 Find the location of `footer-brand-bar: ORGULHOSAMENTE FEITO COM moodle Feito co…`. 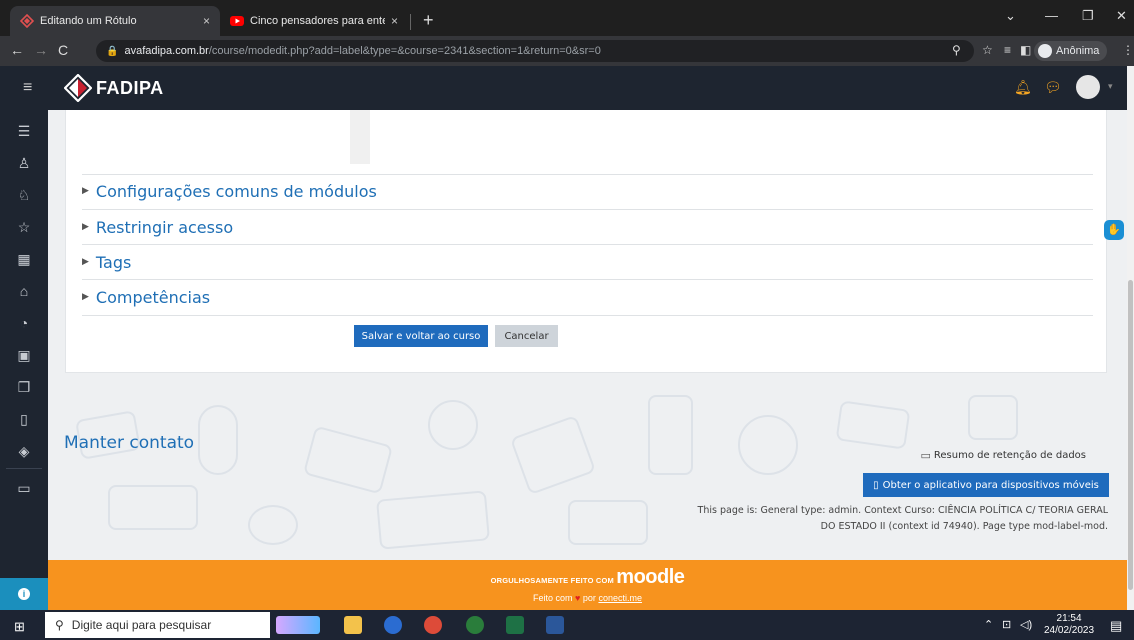

footer-brand-bar: ORGULHOSAMENTE FEITO COM moodle Feito co… is located at coordinates (587, 585).